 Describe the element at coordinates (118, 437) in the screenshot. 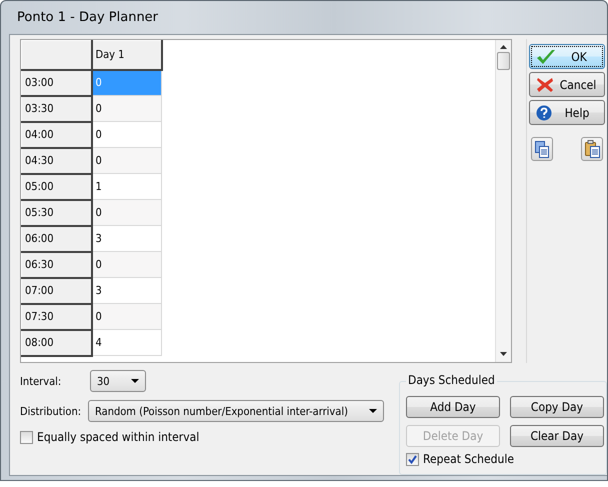

I see `checkbox-label: Equally spaced within interval` at that location.